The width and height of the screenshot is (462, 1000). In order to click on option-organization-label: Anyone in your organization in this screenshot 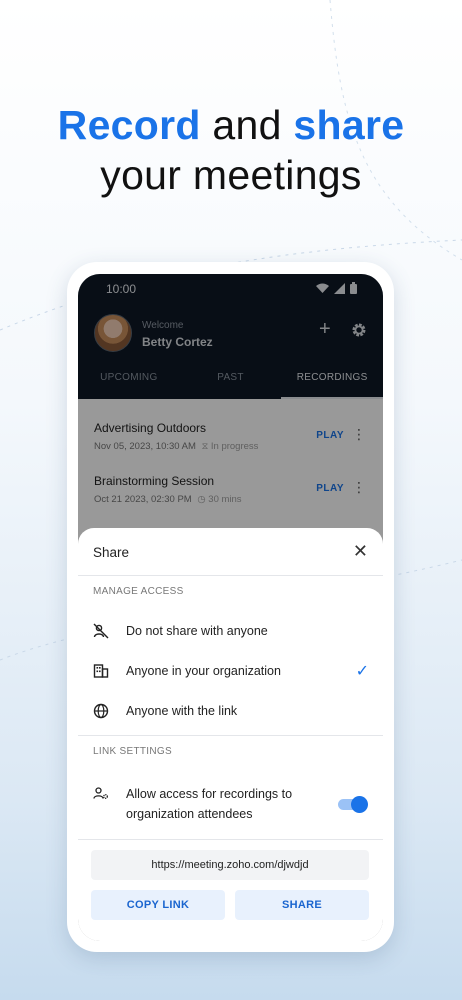, I will do `click(203, 671)`.